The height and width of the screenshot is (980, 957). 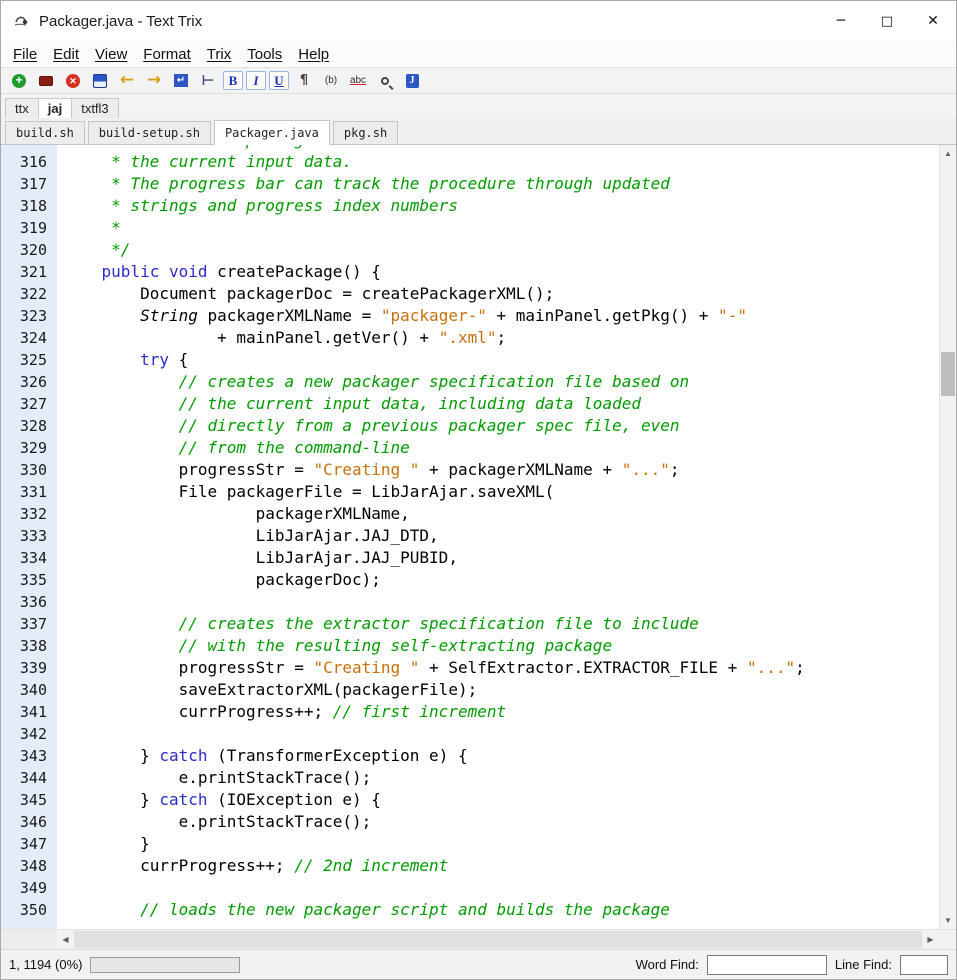 I want to click on open-file-icon, so click(x=46, y=80).